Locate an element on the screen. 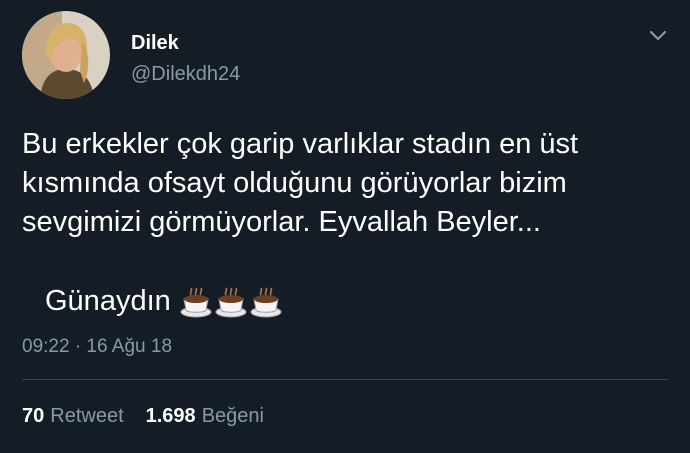  like-label: Beğeni is located at coordinates (233, 416).